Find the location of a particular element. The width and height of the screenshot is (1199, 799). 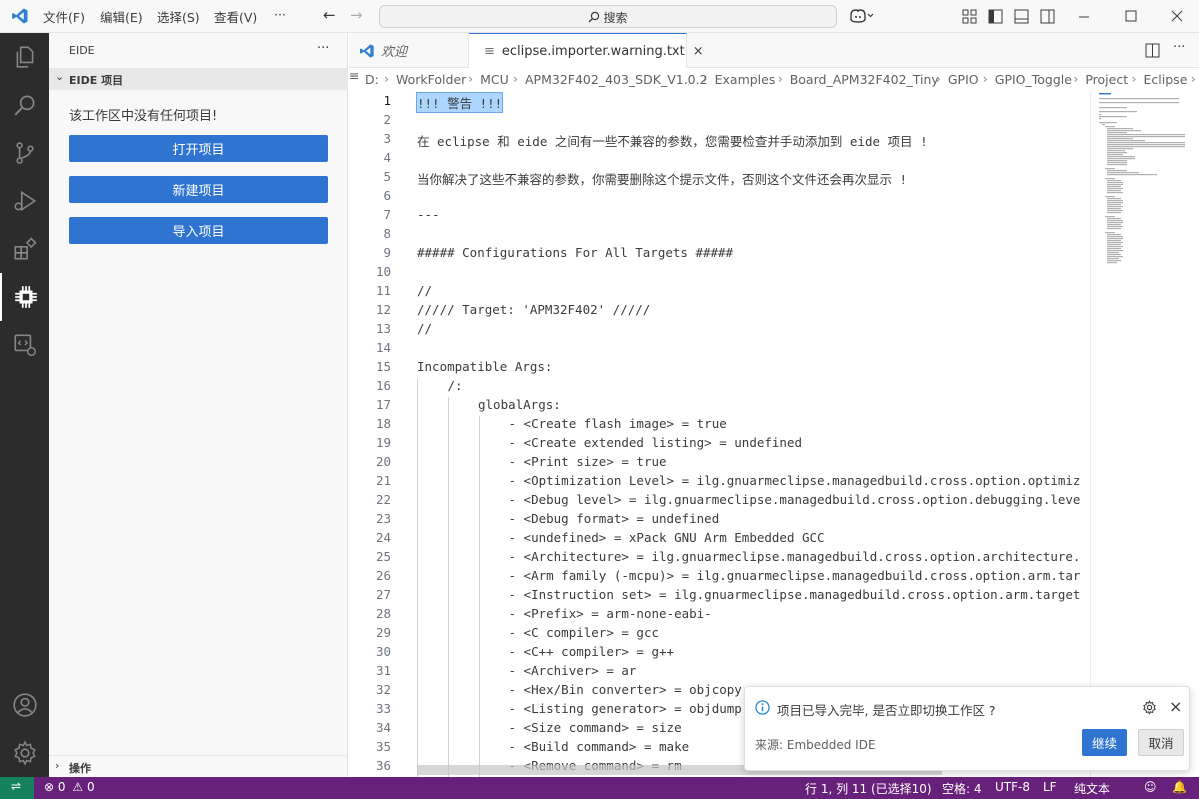

minimap is located at coordinates (1144, 434).